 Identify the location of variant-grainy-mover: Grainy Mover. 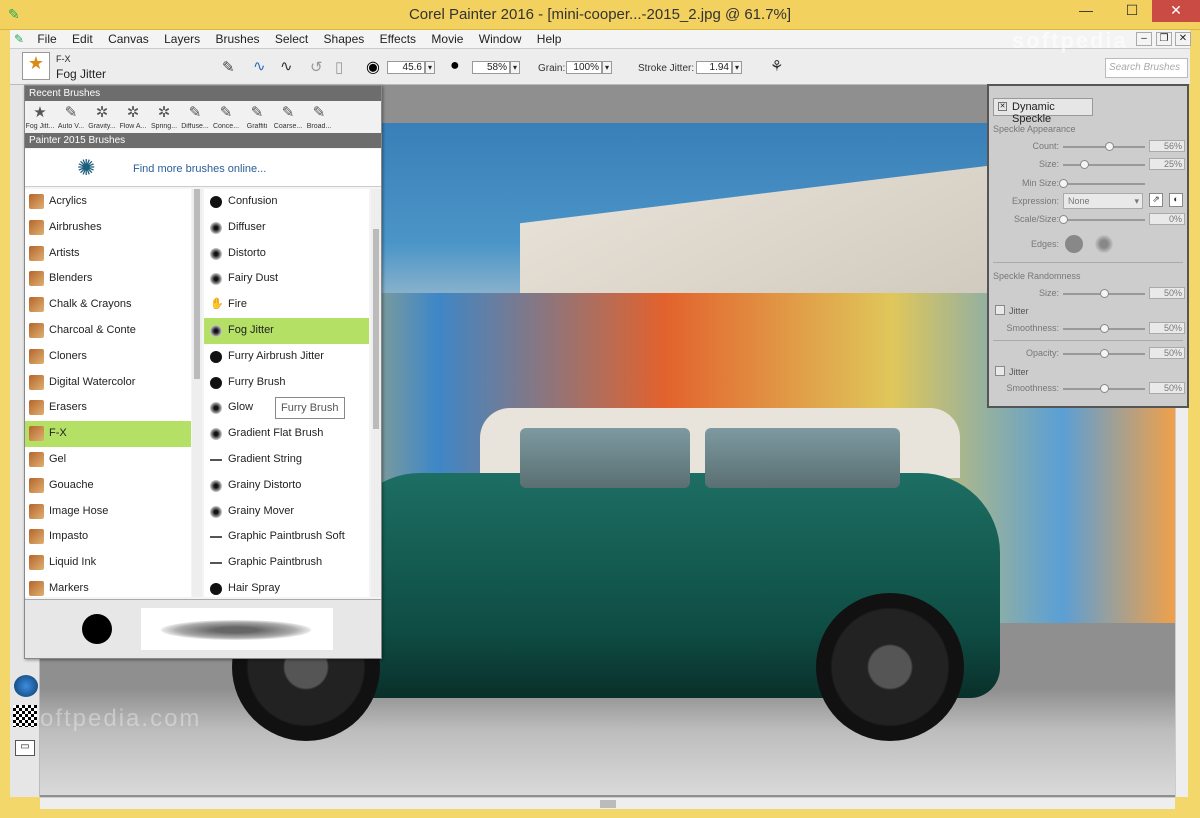
(286, 512).